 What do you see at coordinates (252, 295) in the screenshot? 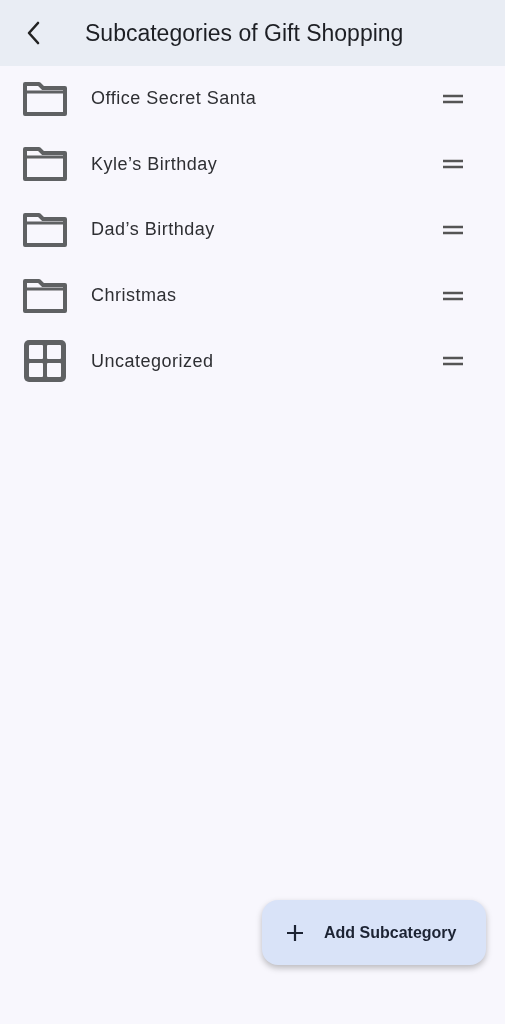
I see `category-row: Christmas` at bounding box center [252, 295].